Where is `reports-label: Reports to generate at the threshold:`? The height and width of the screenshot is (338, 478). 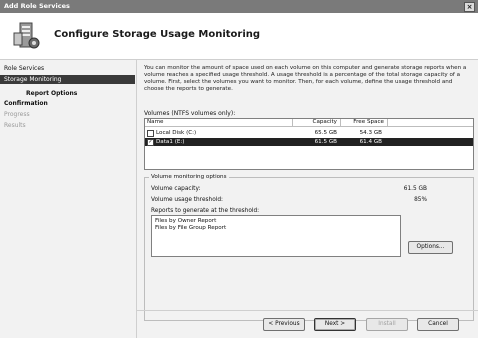
reports-label: Reports to generate at the threshold: is located at coordinates (205, 211).